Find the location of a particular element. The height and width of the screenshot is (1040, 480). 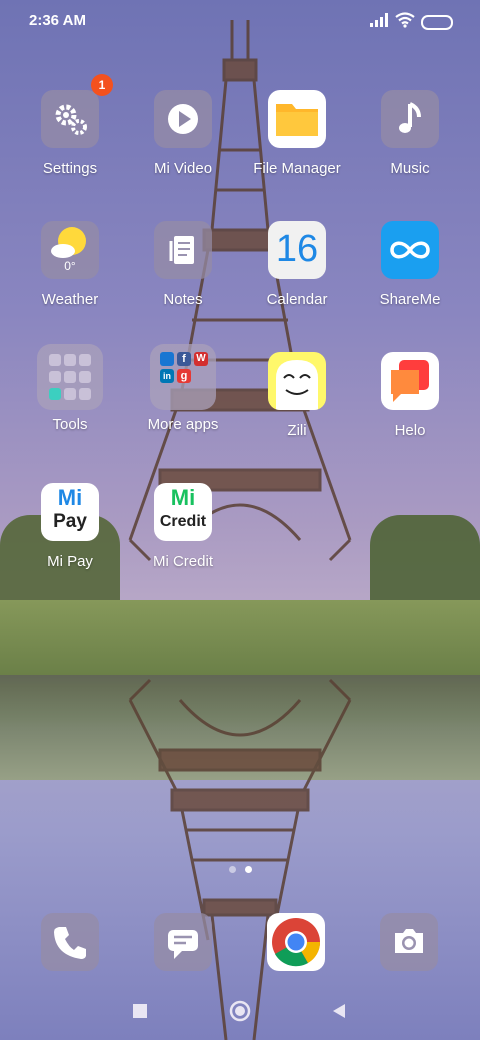

folder-apps-icon: f W in g is located at coordinates (183, 377).